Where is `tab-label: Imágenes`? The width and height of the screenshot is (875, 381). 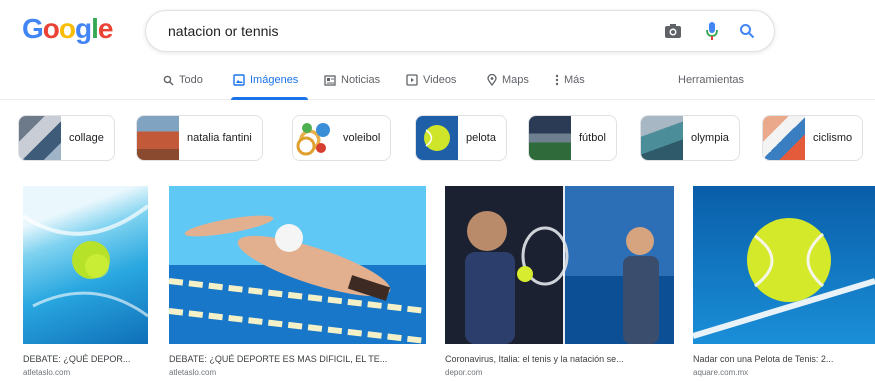
tab-label: Imágenes is located at coordinates (274, 80).